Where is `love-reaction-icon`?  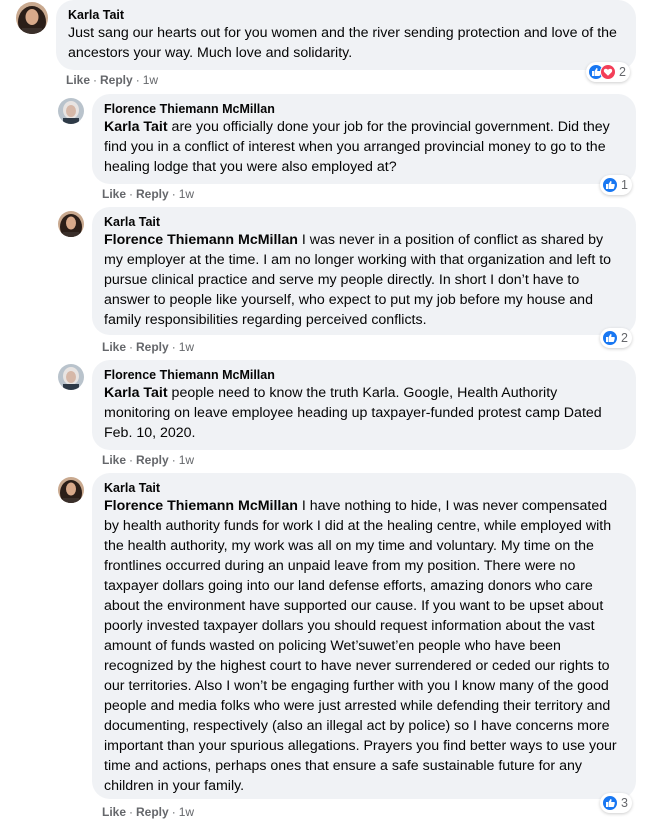
love-reaction-icon is located at coordinates (608, 72).